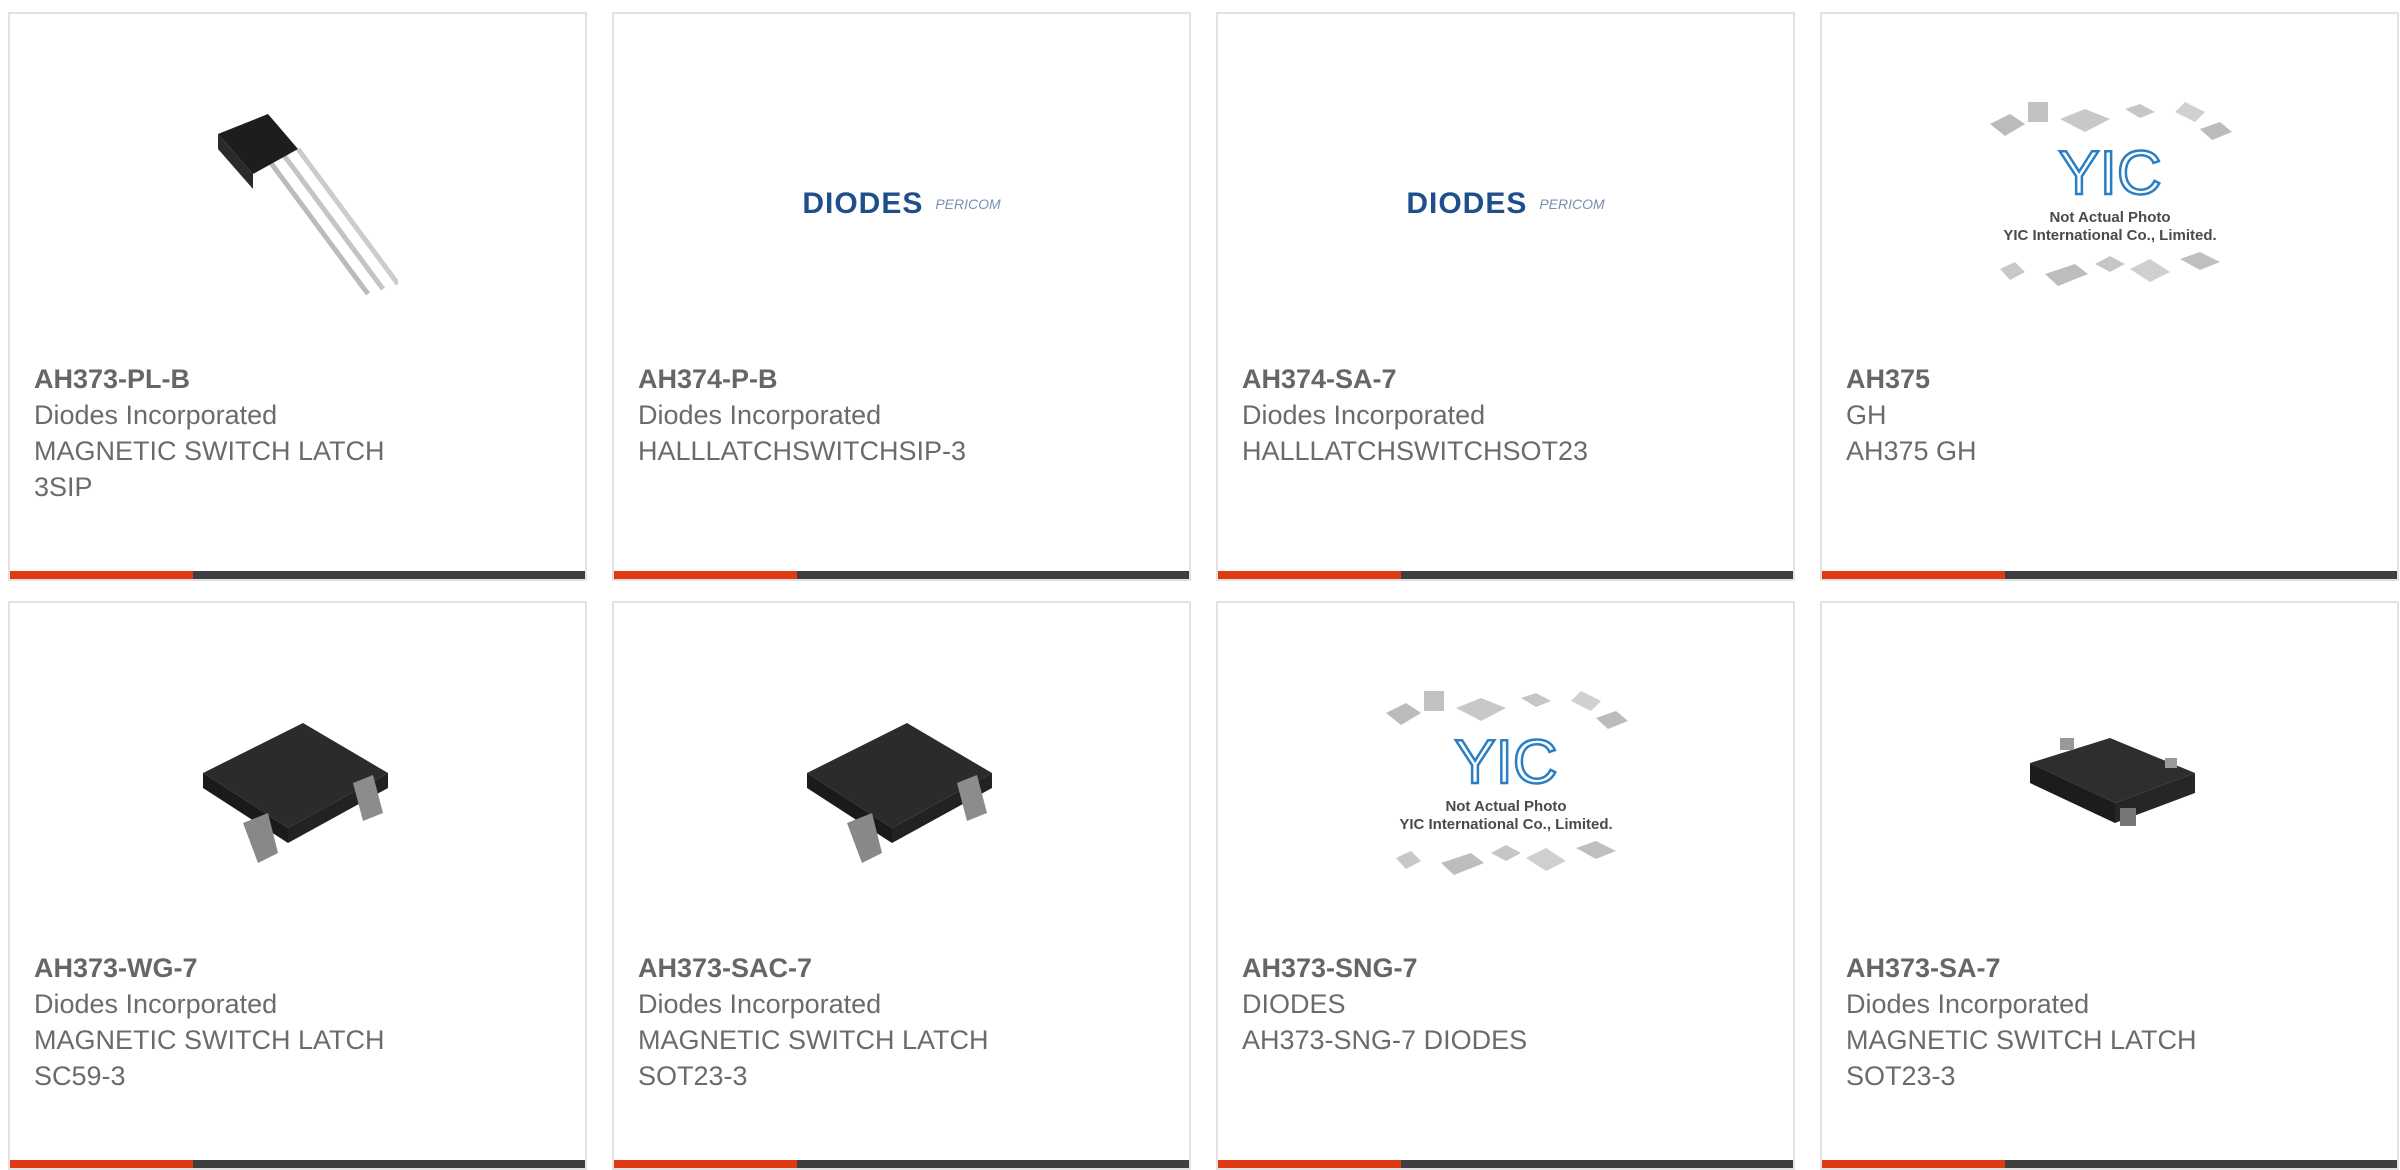 This screenshot has height=1170, width=2400. What do you see at coordinates (1866, 415) in the screenshot?
I see `manufacturer: GH` at bounding box center [1866, 415].